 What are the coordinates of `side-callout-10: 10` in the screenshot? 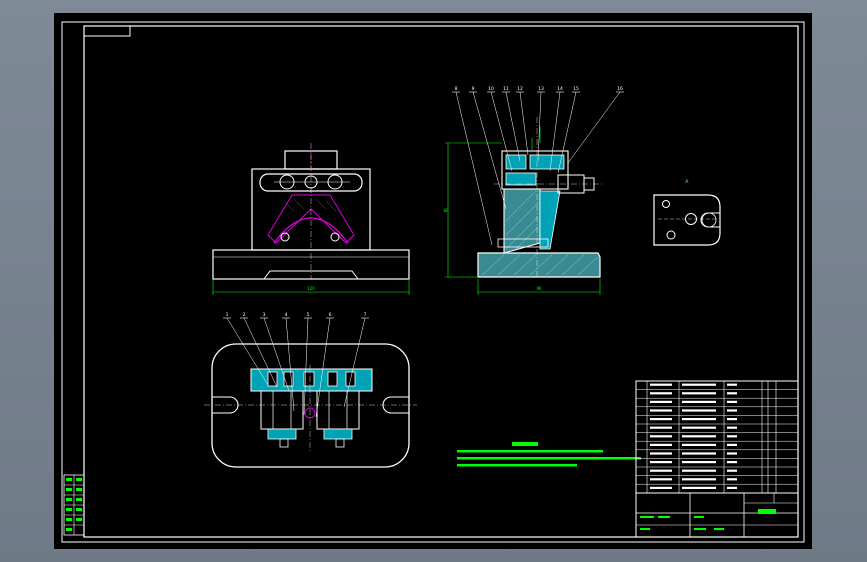 It's located at (491, 89).